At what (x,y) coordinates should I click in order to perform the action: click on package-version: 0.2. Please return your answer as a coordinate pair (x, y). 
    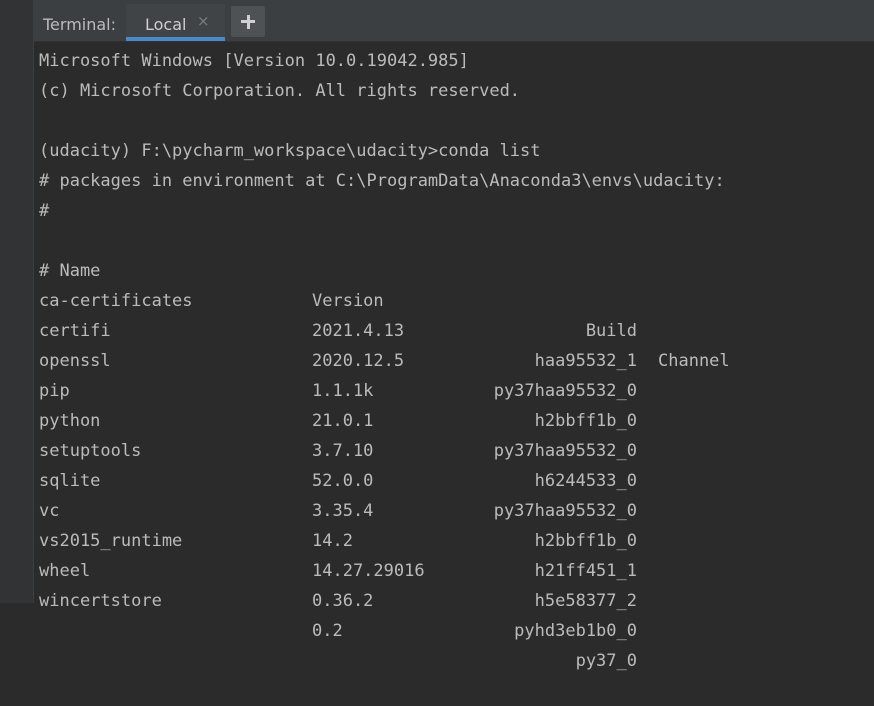
    Looking at the image, I should click on (327, 631).